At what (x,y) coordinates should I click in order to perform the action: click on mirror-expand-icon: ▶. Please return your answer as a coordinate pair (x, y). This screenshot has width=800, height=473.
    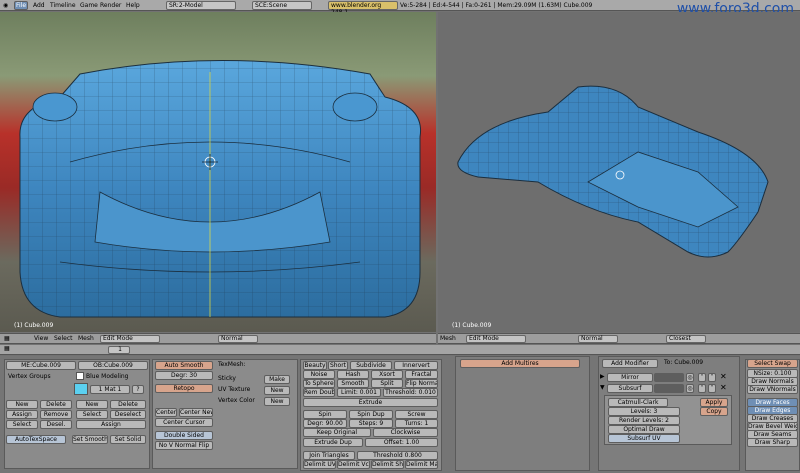
    Looking at the image, I should click on (602, 377).